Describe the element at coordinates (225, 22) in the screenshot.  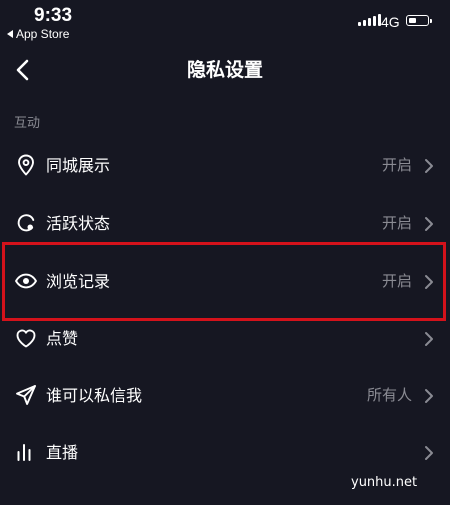
I see `status-bar: 9:33 App Store 4G` at that location.